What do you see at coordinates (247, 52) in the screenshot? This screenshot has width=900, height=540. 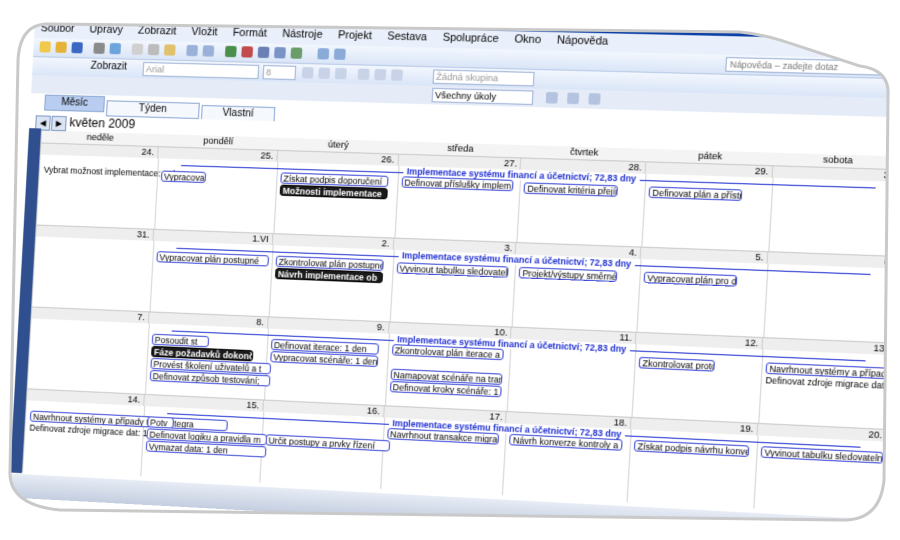 I see `unlink-icon` at bounding box center [247, 52].